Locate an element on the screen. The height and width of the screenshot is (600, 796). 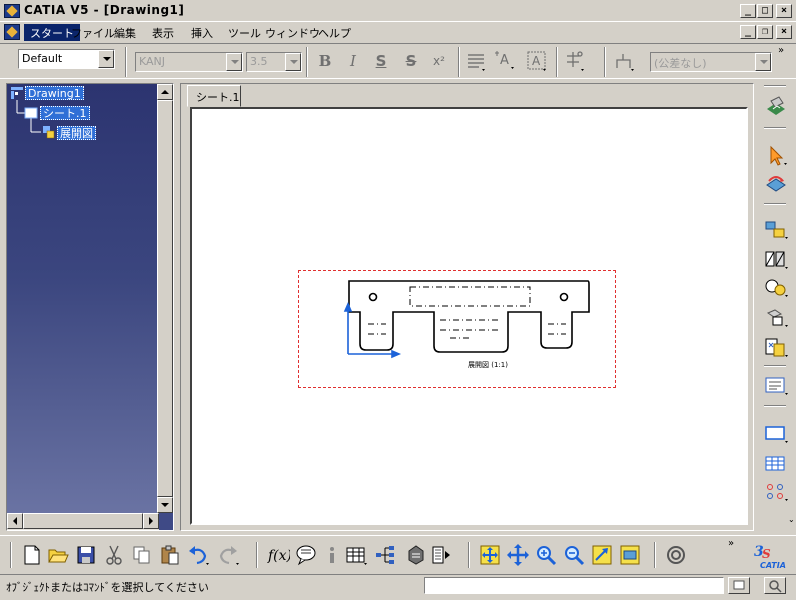
redo-icon is located at coordinates (228, 555).